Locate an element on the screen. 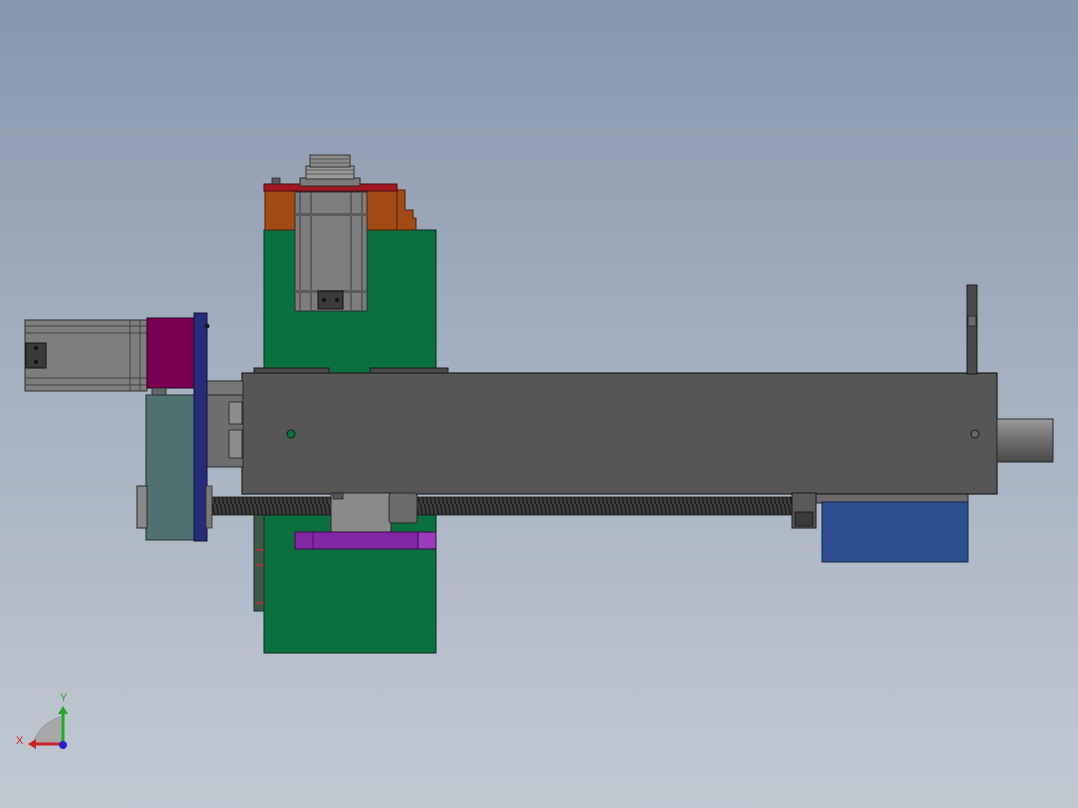 Image resolution: width=1078 pixels, height=808 pixels. rail-body is located at coordinates (619, 433).